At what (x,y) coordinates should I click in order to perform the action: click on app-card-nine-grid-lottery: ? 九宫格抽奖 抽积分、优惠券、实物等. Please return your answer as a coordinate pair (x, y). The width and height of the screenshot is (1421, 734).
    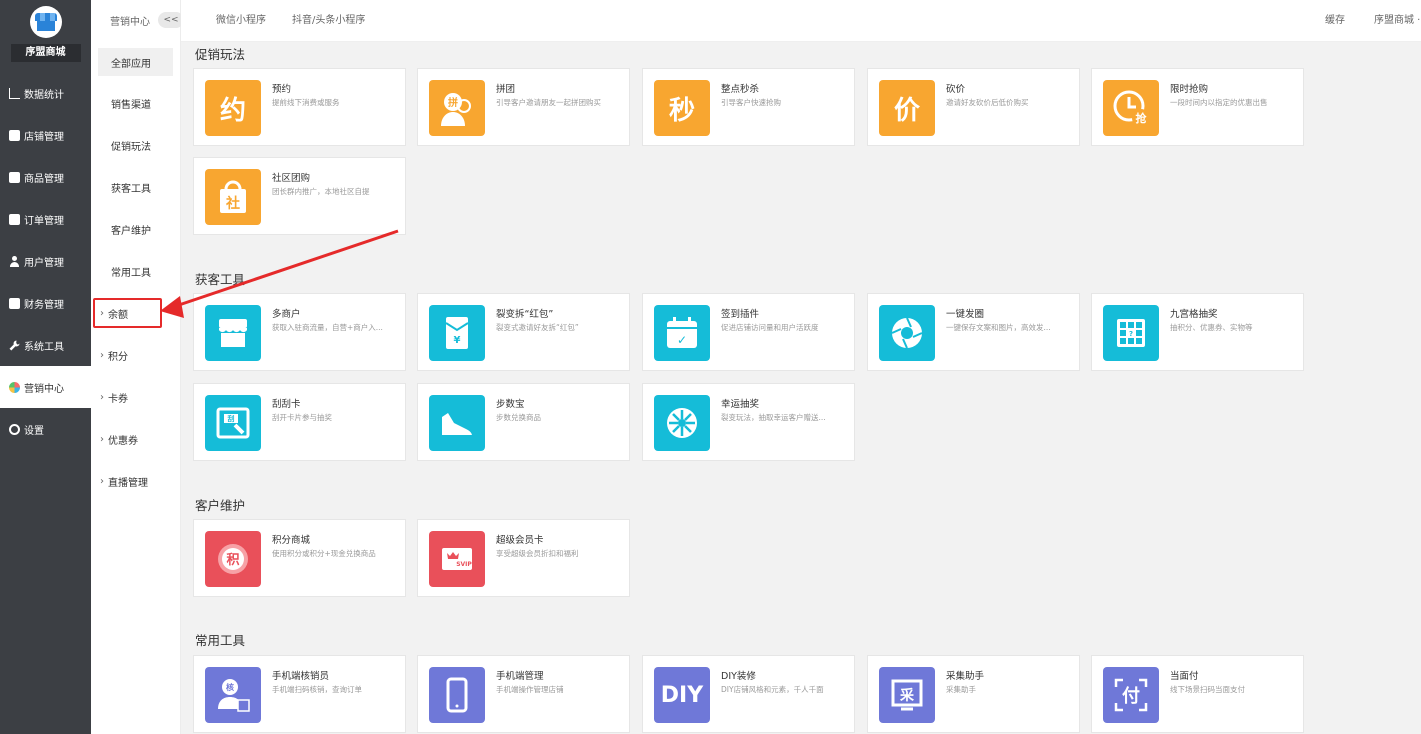
    Looking at the image, I should click on (1197, 332).